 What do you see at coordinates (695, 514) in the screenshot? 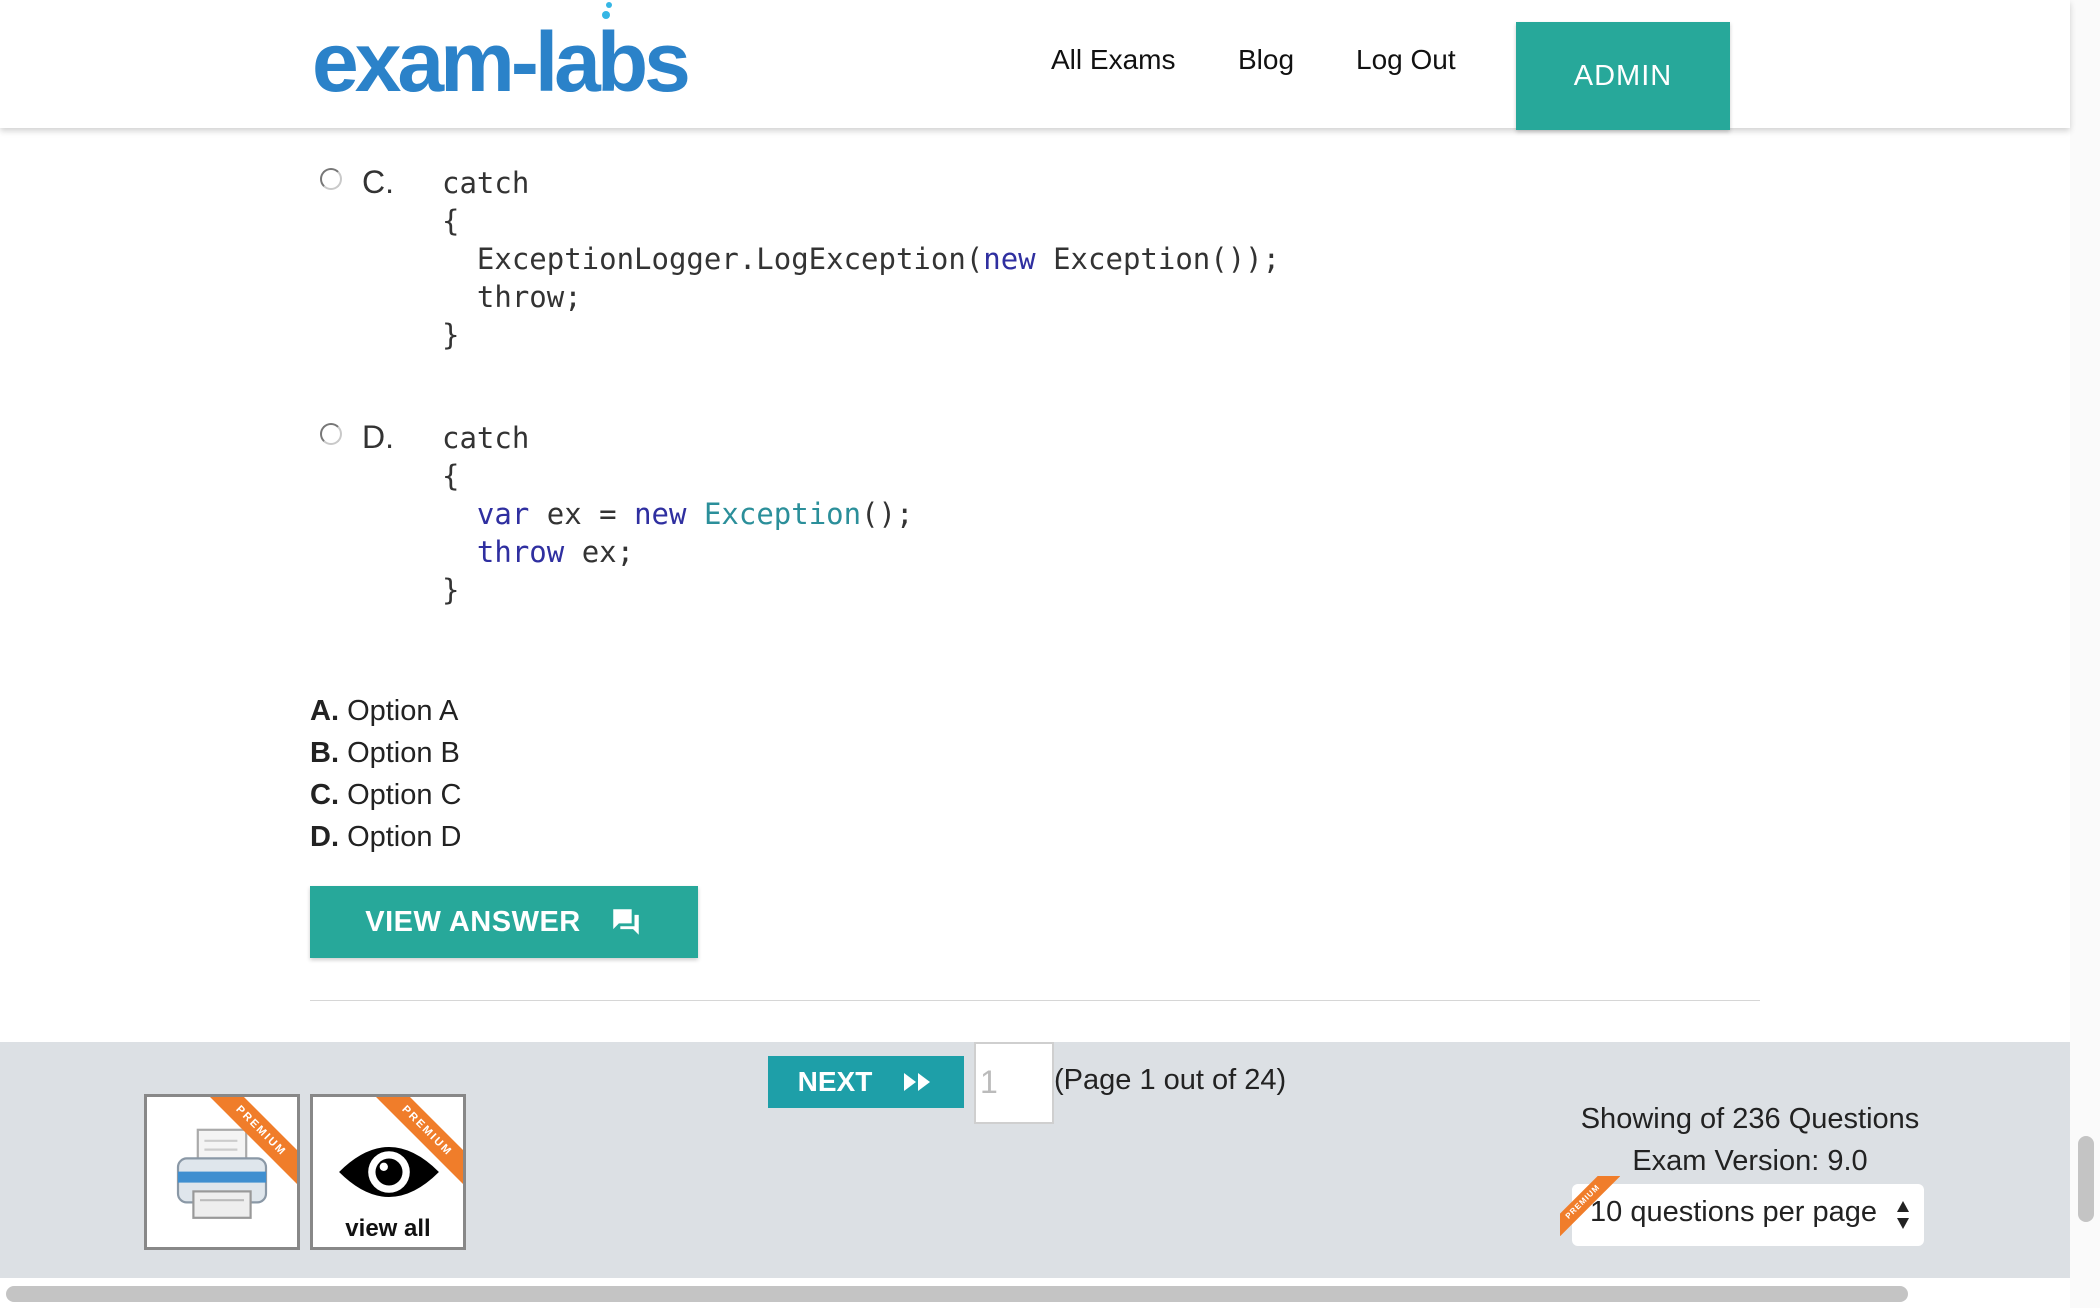
I see `code-line: var ex = new Exception();` at bounding box center [695, 514].